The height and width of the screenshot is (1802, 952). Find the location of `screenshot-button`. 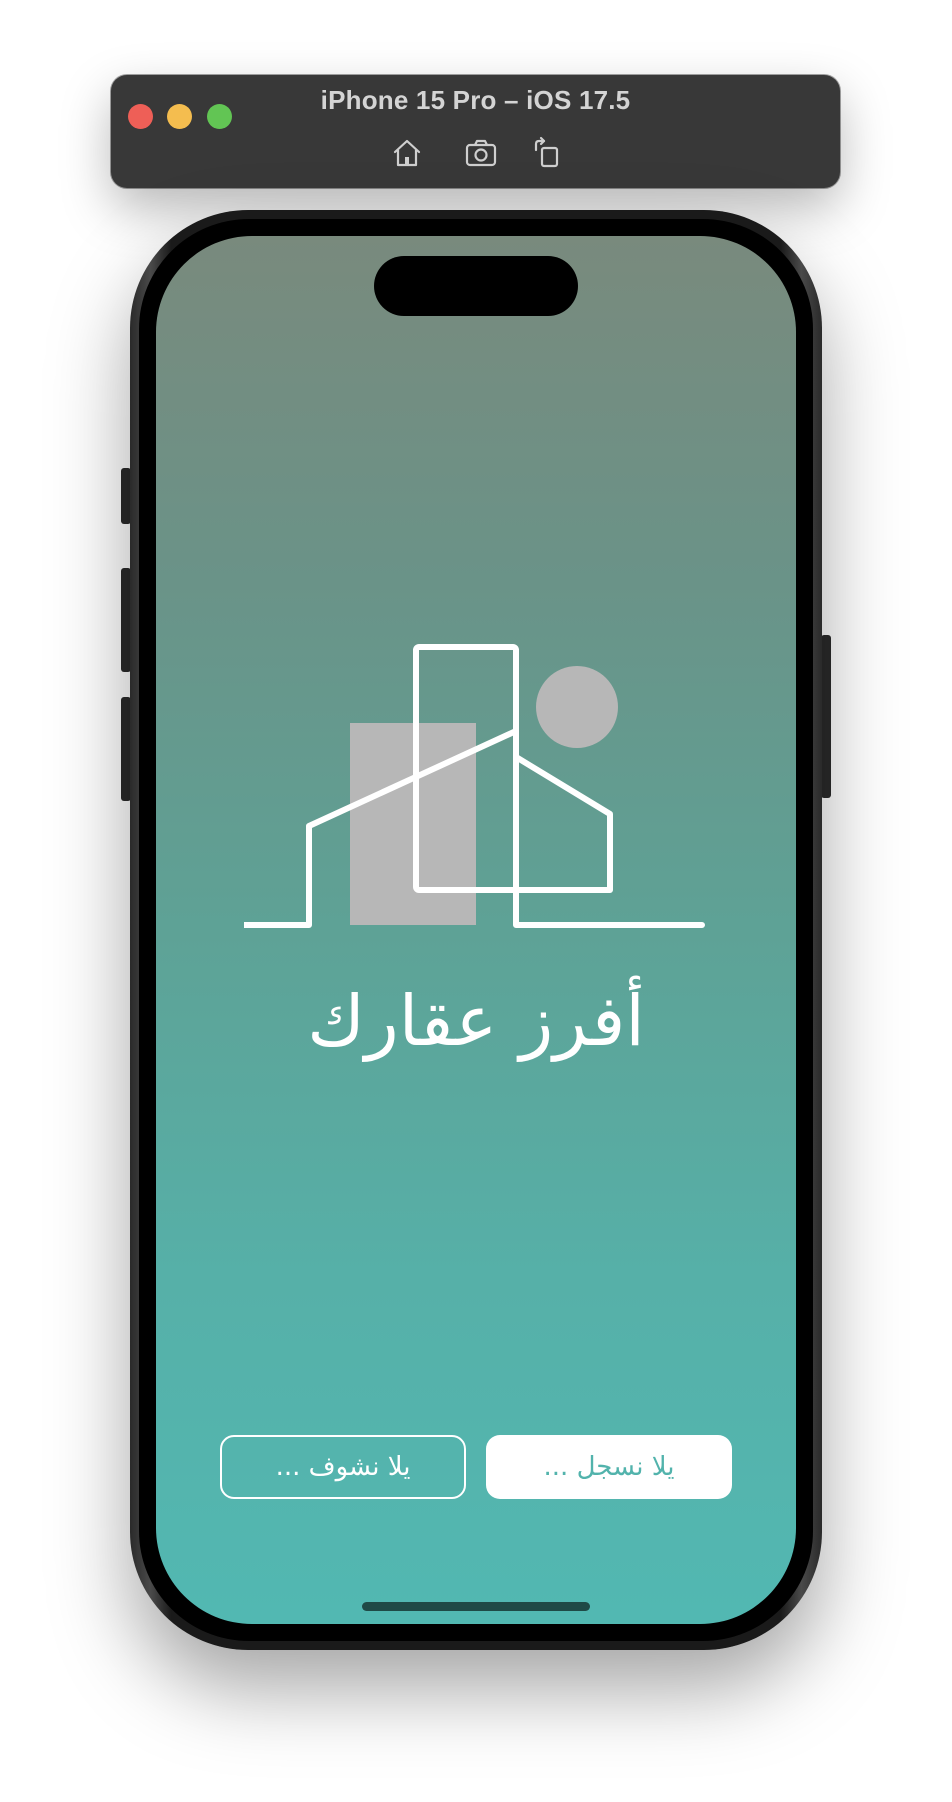

screenshot-button is located at coordinates (481, 153).